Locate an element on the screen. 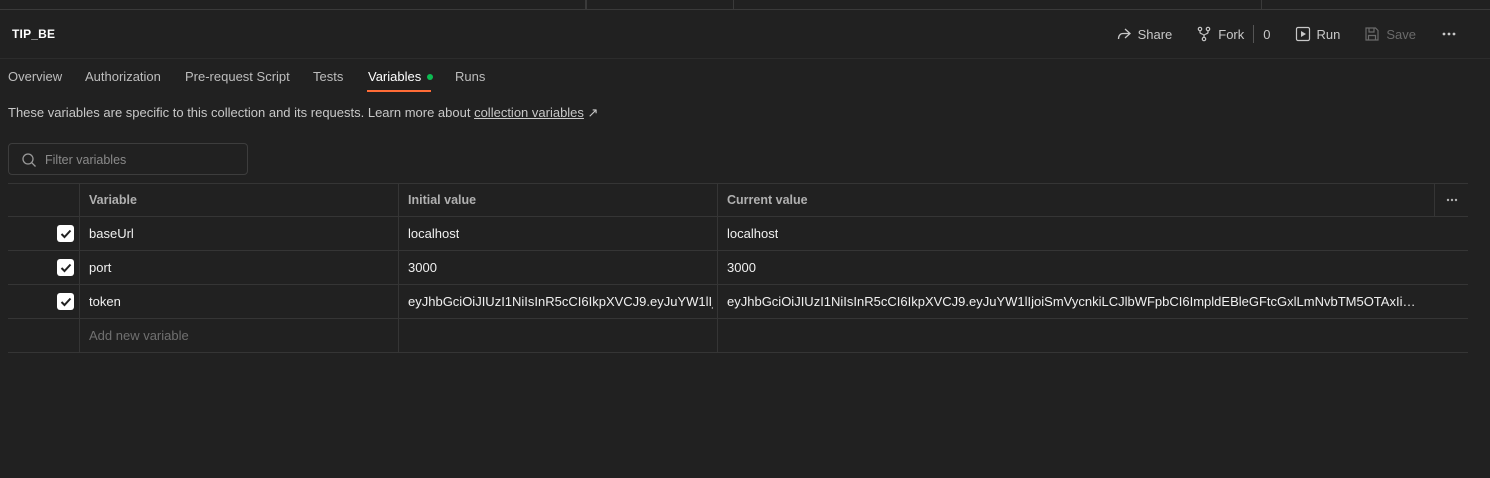 The height and width of the screenshot is (478, 1490). fork-label: Fork is located at coordinates (1231, 34).